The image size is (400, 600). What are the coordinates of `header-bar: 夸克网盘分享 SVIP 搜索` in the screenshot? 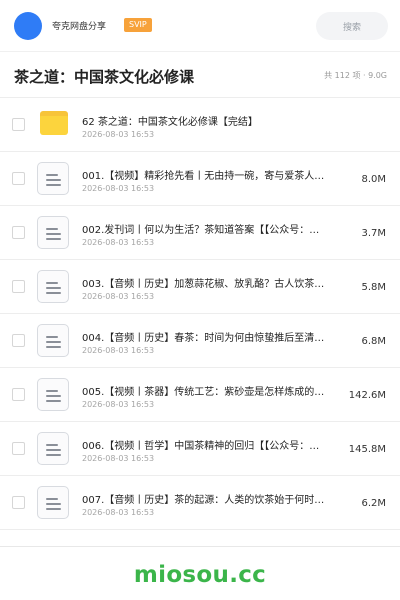 It's located at (200, 26).